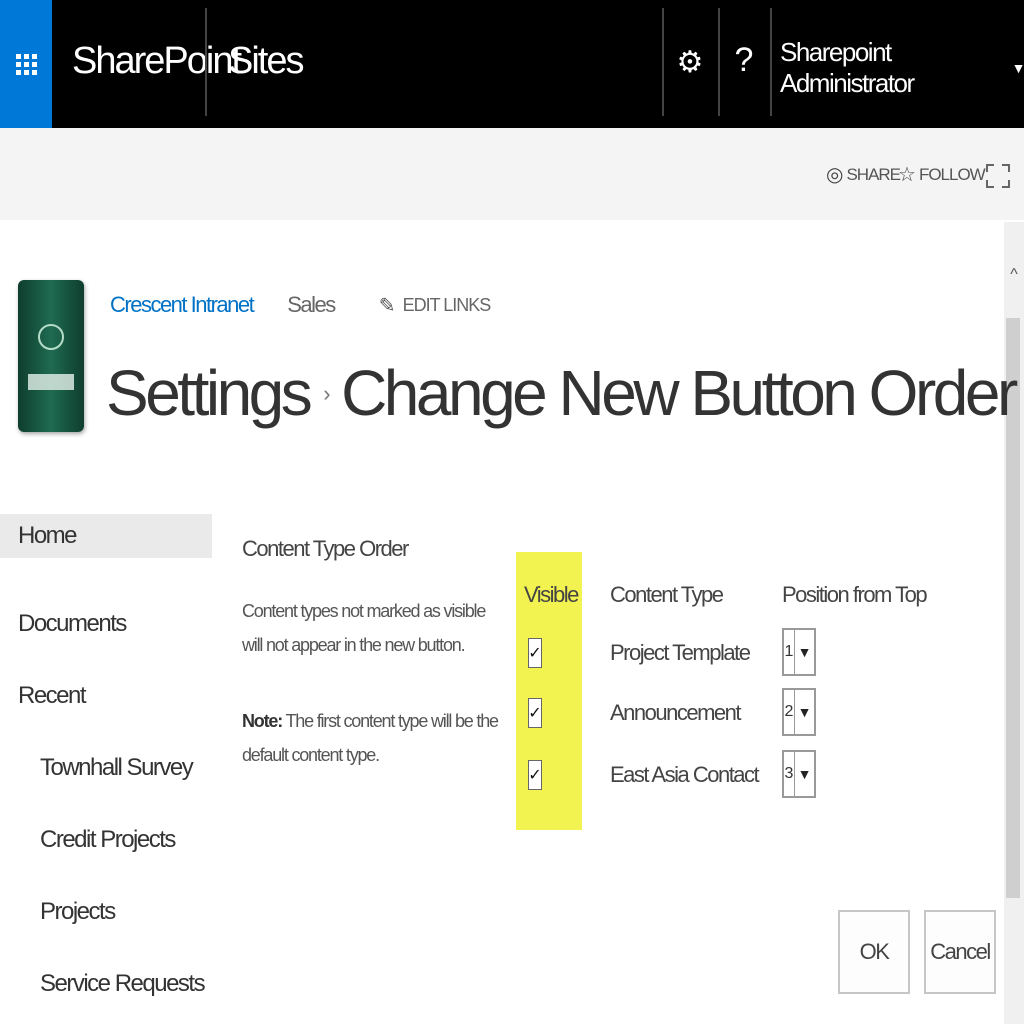 The width and height of the screenshot is (1024, 1024). Describe the element at coordinates (667, 594) in the screenshot. I see `content-type-column-header: Content Type` at that location.